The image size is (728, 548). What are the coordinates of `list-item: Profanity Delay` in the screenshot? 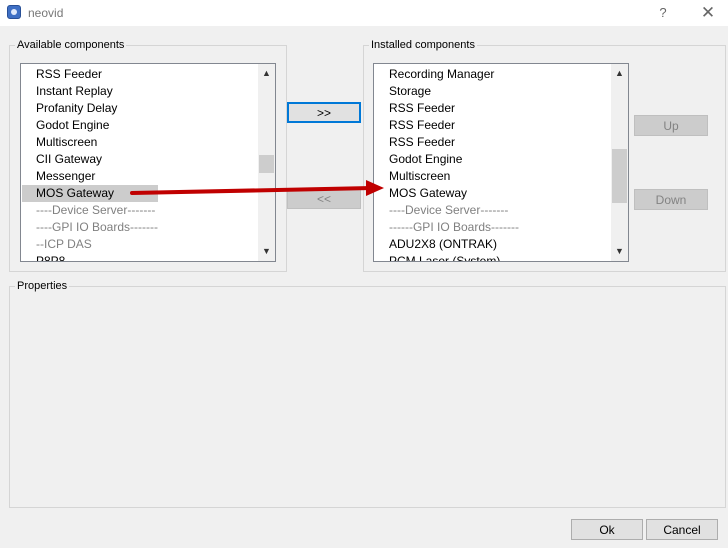 It's located at (90, 108).